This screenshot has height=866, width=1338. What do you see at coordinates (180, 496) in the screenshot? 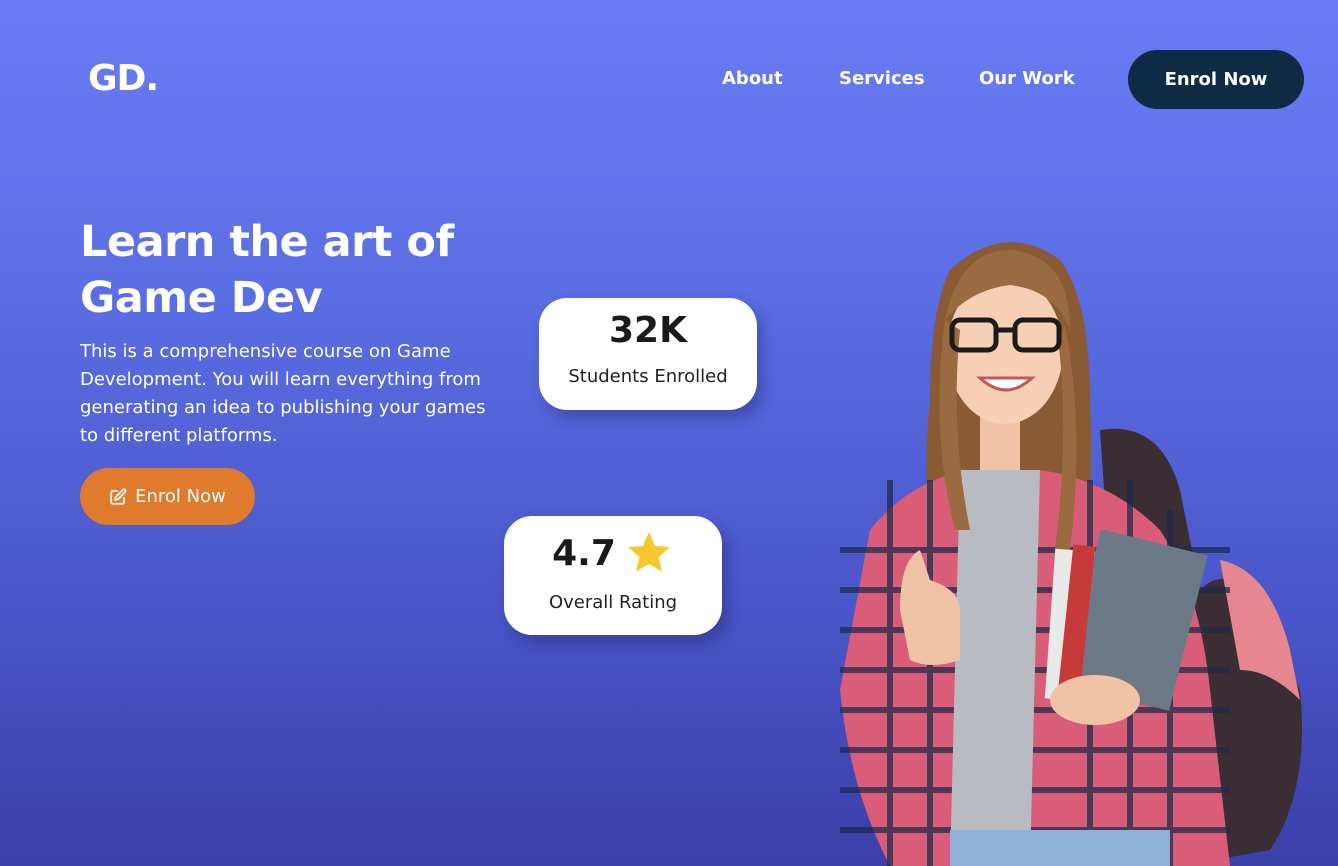
I see `hero-enrol-label: Enrol Now` at bounding box center [180, 496].